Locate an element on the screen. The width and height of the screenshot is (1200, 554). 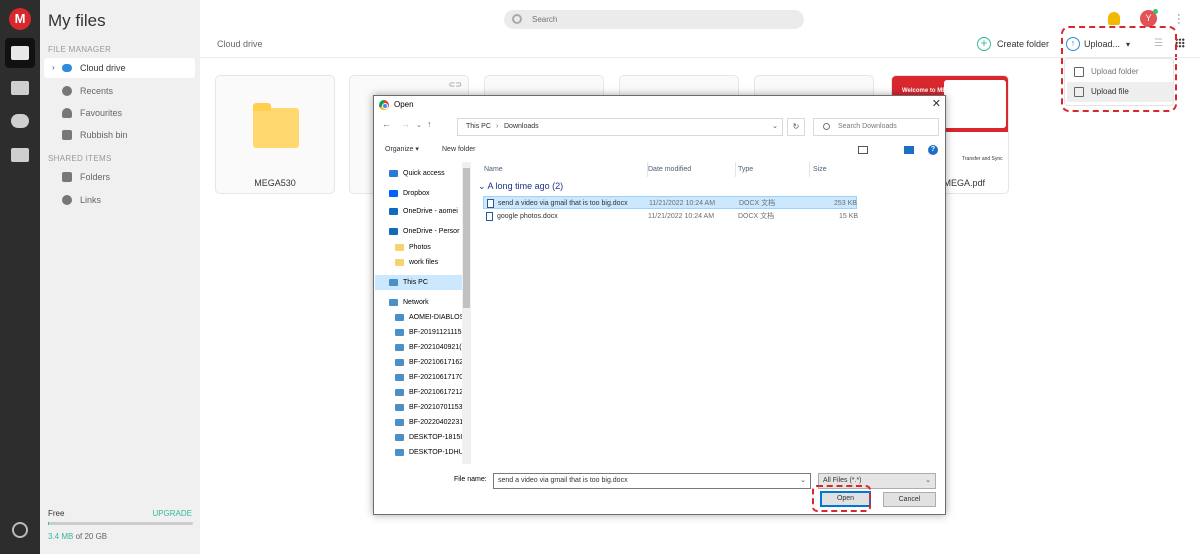
nav-item-label: This PC is located at coordinates (415, 282).